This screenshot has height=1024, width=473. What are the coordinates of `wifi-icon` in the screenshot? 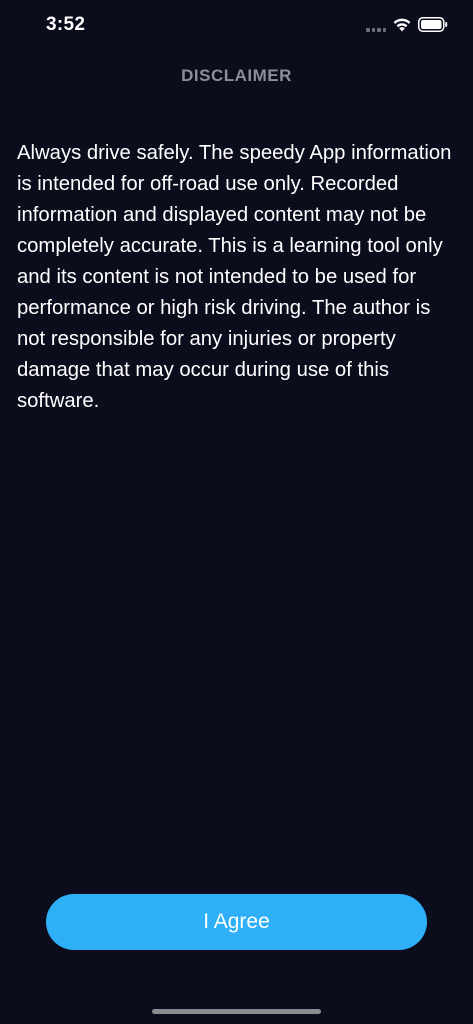 It's located at (402, 25).